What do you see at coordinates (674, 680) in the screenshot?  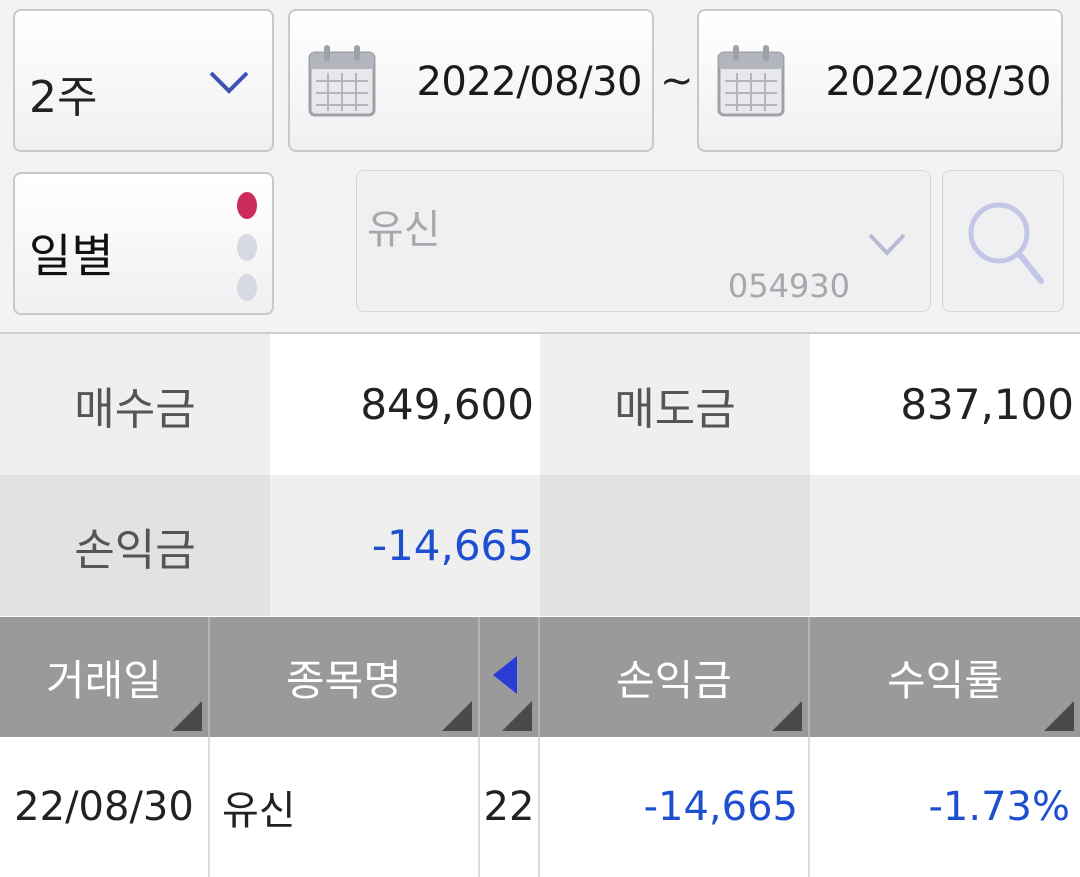 I see `column-header-label: 손익금` at bounding box center [674, 680].